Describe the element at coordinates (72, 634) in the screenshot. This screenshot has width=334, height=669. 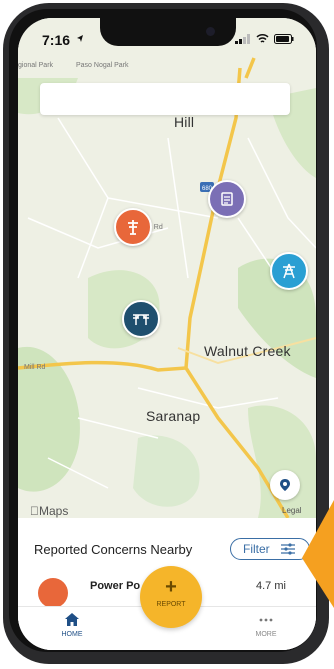
I see `tab-home-label: HOME` at that location.